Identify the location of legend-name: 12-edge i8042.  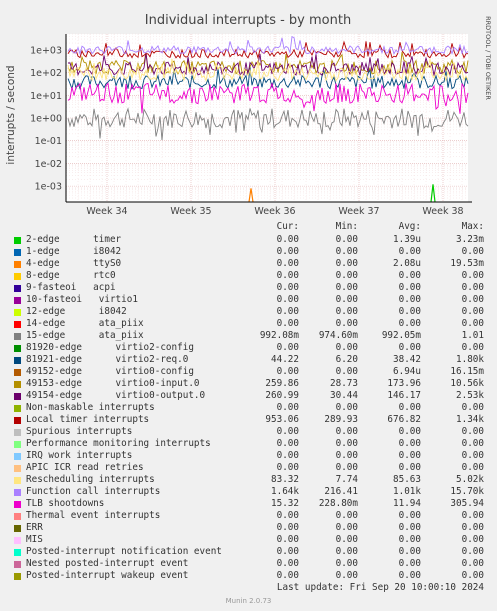
(76, 311).